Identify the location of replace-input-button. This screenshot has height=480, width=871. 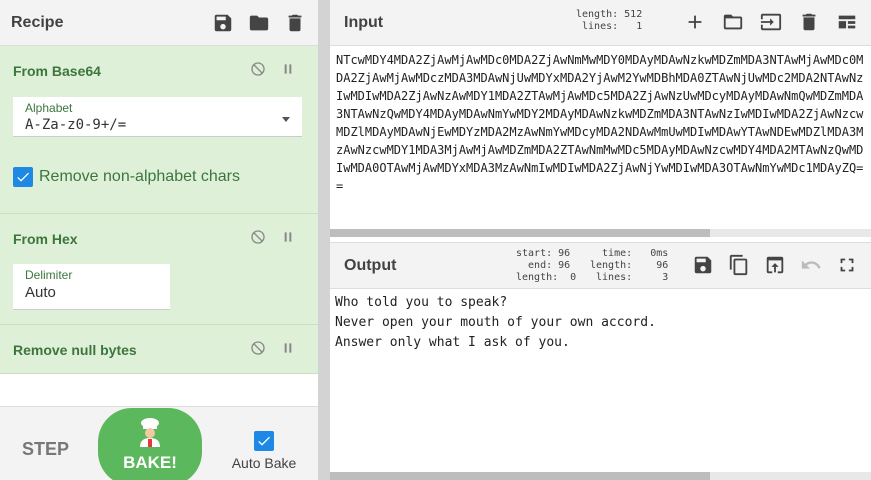
(775, 265).